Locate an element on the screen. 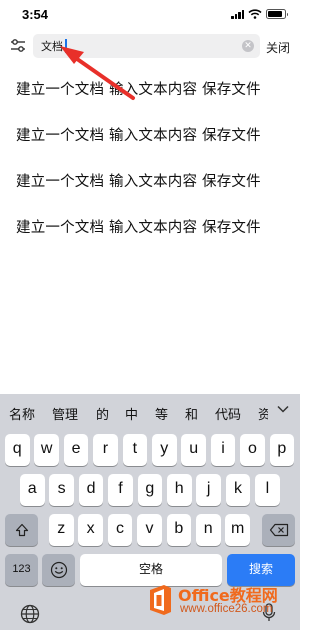 The height and width of the screenshot is (630, 320). text-caret is located at coordinates (66, 46).